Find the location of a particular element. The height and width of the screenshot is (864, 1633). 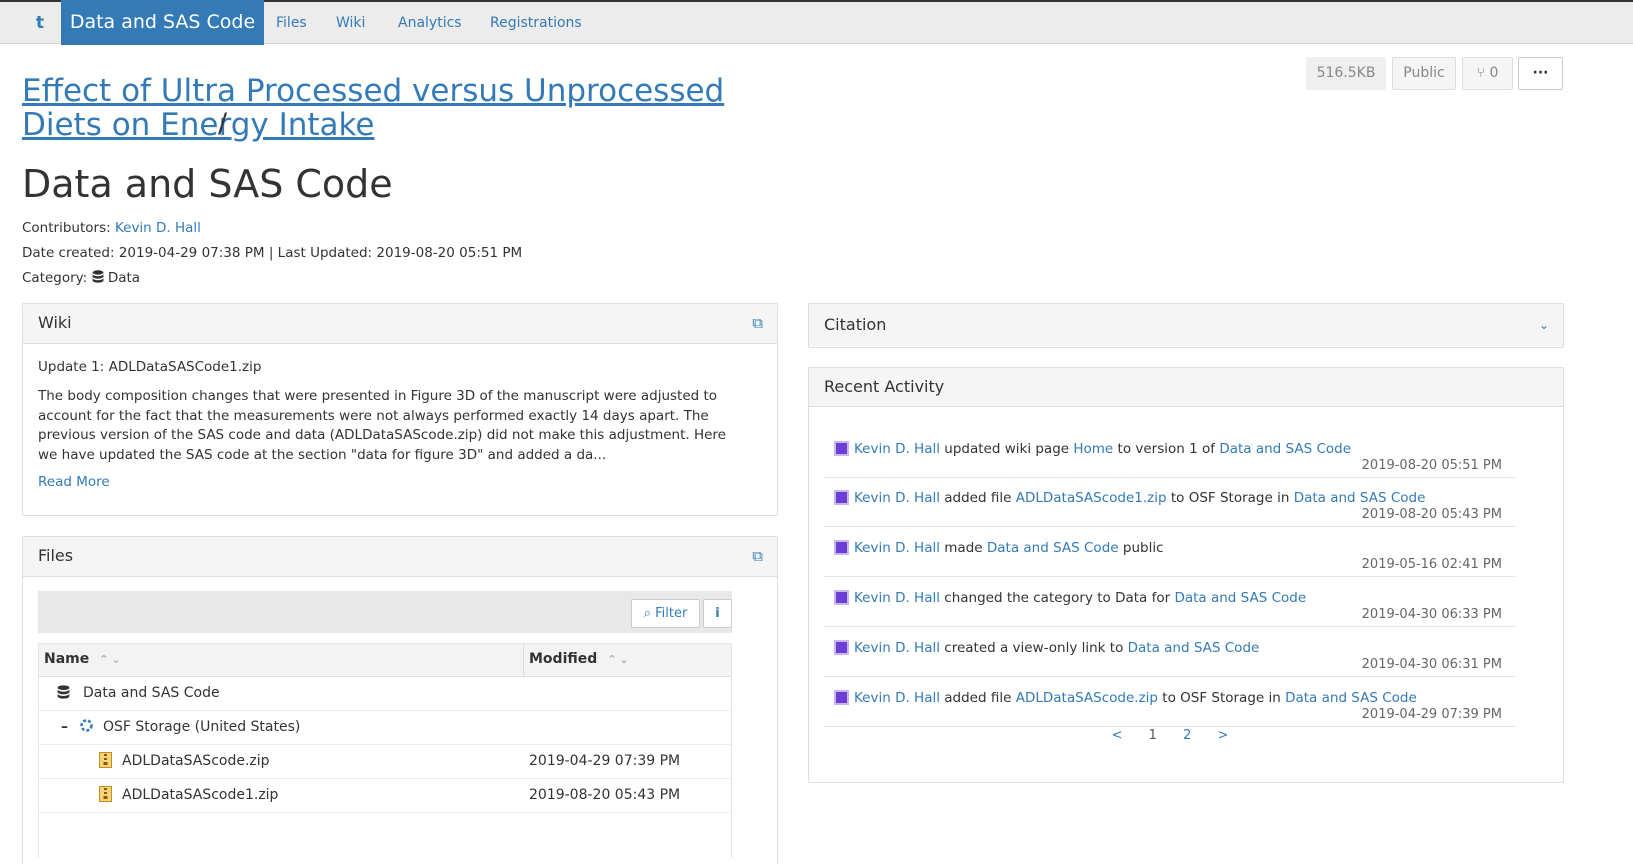

nav-files: Files is located at coordinates (291, 23).